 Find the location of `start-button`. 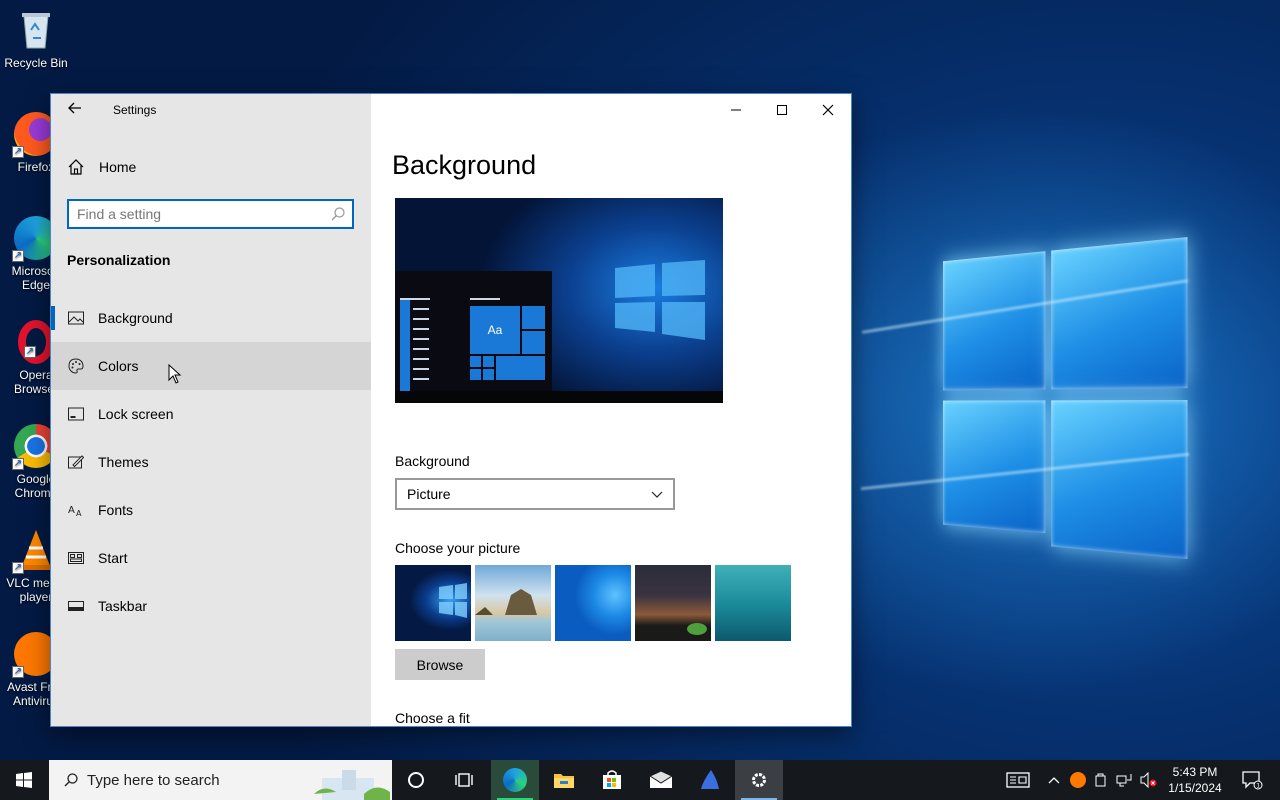

start-button is located at coordinates (24, 780).